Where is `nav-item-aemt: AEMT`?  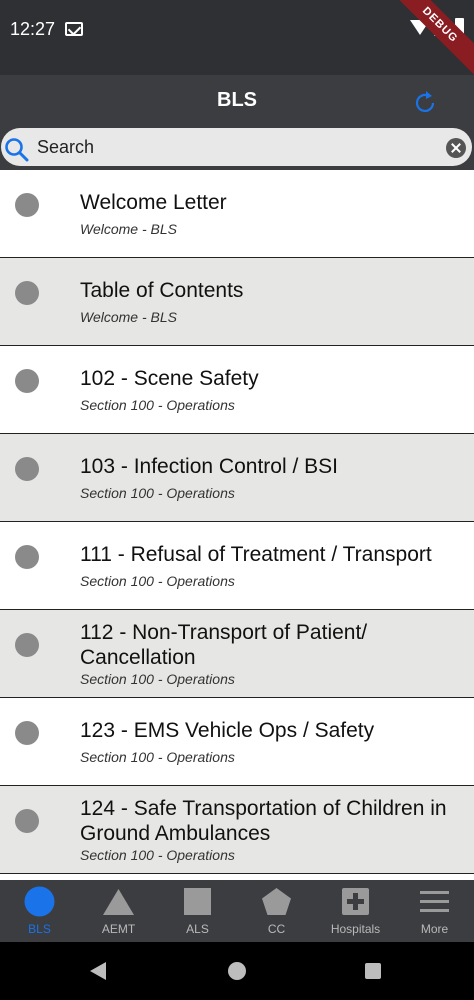 nav-item-aemt: AEMT is located at coordinates (118, 911).